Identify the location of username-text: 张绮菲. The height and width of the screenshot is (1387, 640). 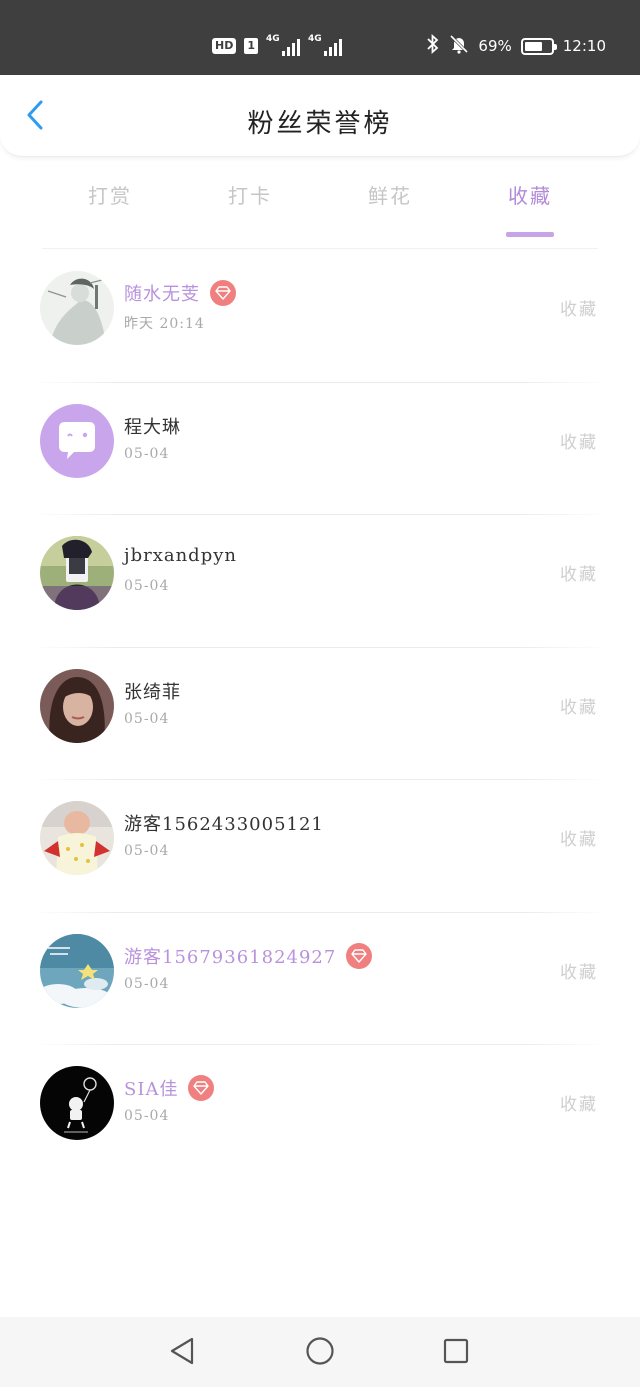
(152, 692).